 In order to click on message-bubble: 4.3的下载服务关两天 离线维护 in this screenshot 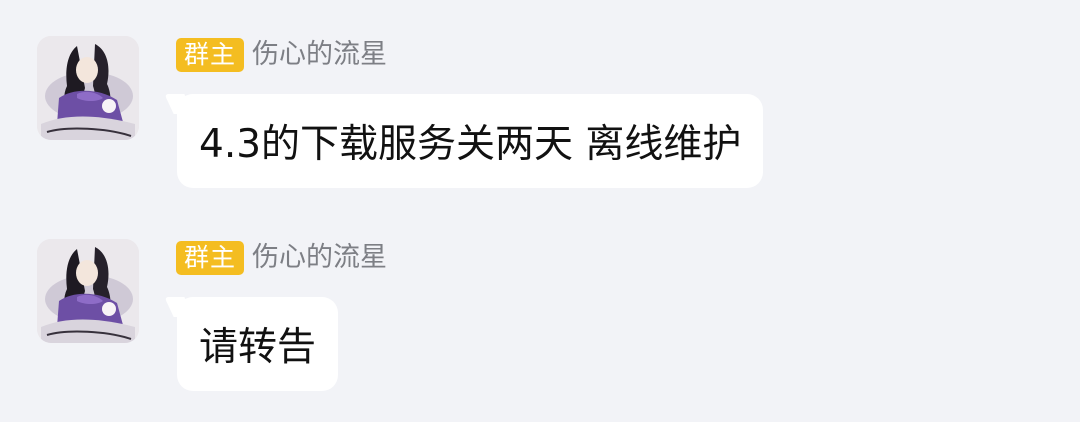, I will do `click(470, 141)`.